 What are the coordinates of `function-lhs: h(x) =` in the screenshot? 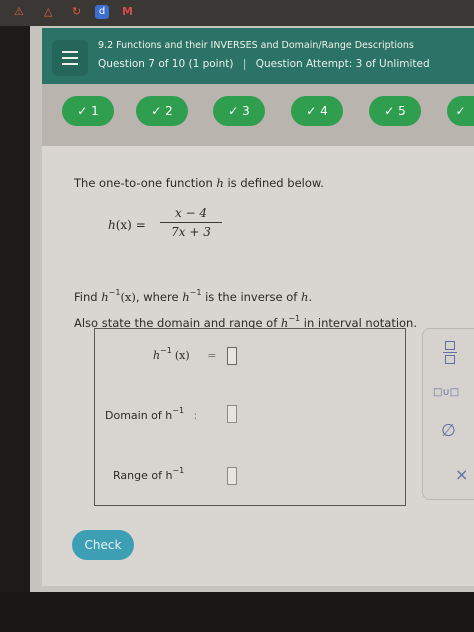 It's located at (127, 225).